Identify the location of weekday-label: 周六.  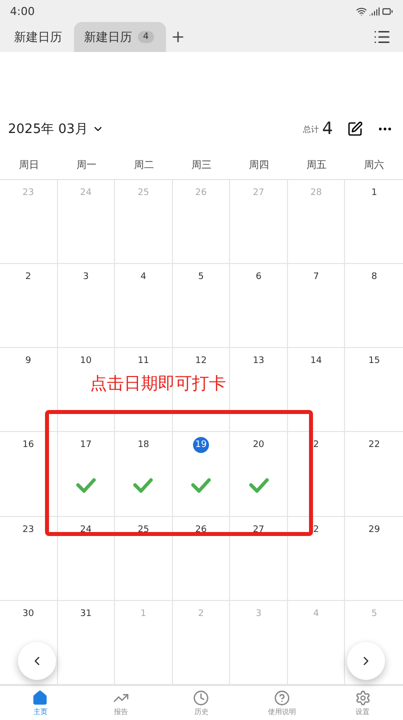
(374, 165).